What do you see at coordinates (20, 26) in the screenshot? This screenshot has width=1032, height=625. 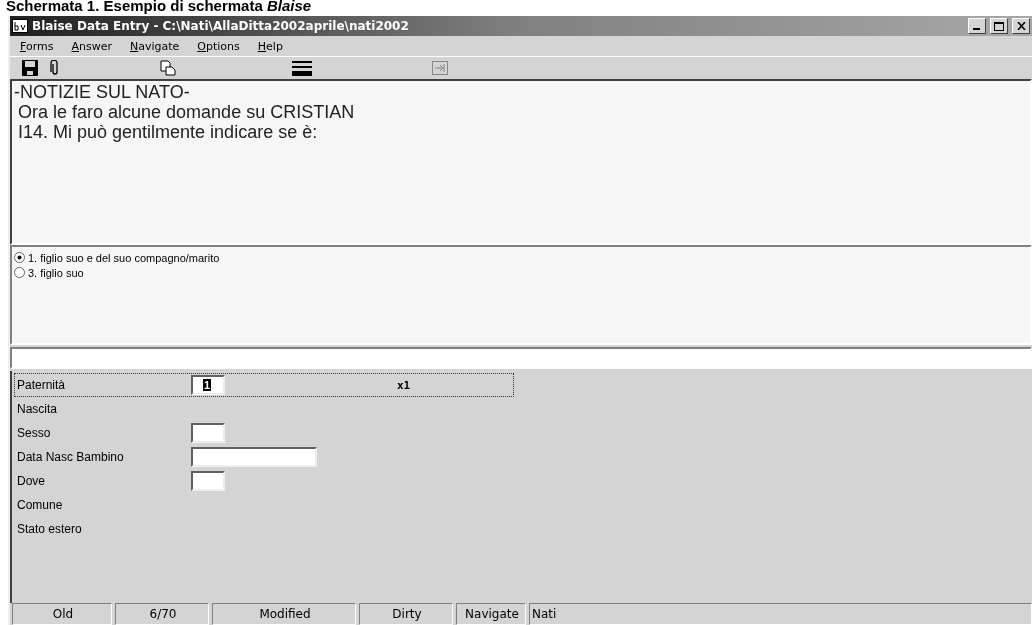 I see `app-icon` at bounding box center [20, 26].